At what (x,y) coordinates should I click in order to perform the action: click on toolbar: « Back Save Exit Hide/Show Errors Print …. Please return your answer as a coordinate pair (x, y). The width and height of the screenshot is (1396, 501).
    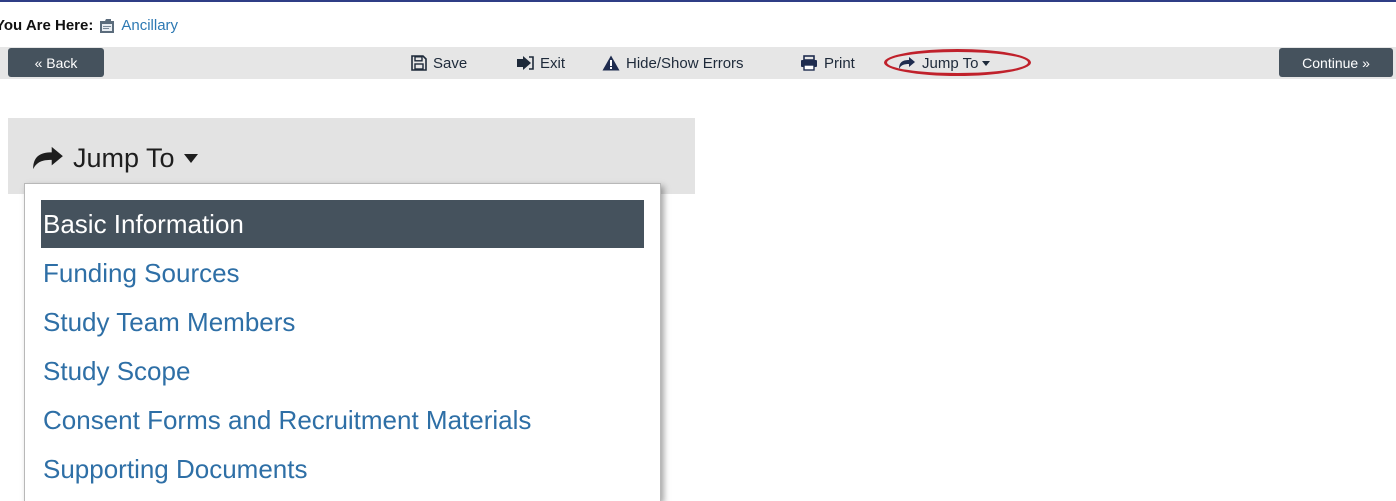
    Looking at the image, I should click on (698, 63).